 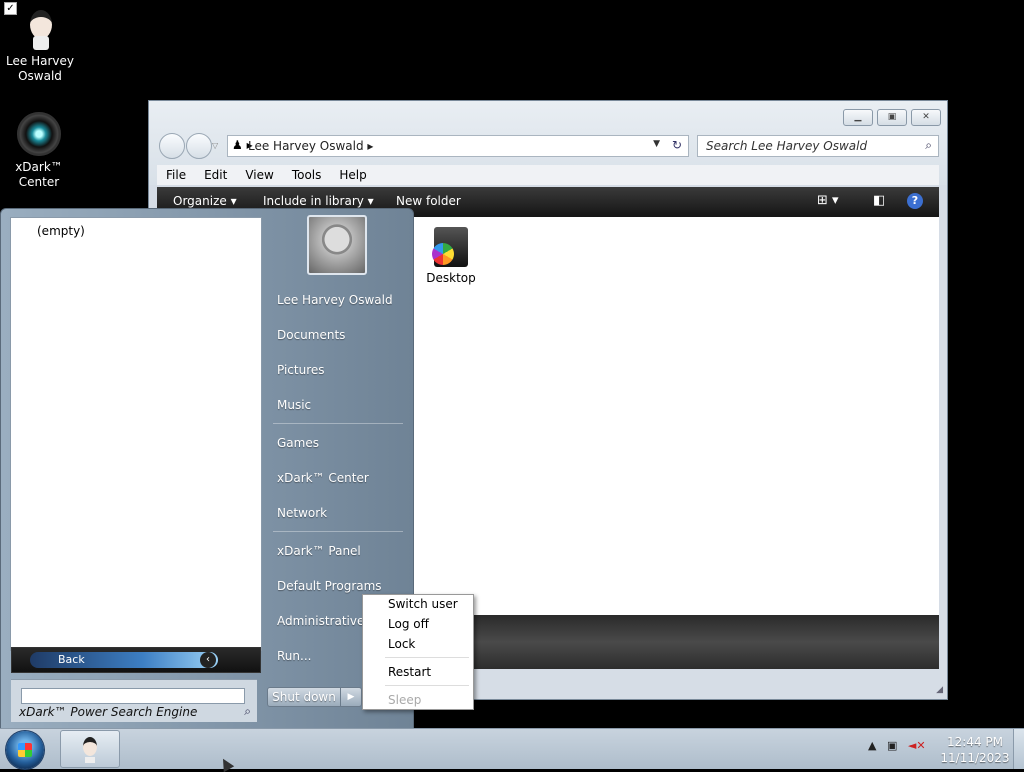 I want to click on clock: 12:44 PM 11/11/2023, so click(x=975, y=750).